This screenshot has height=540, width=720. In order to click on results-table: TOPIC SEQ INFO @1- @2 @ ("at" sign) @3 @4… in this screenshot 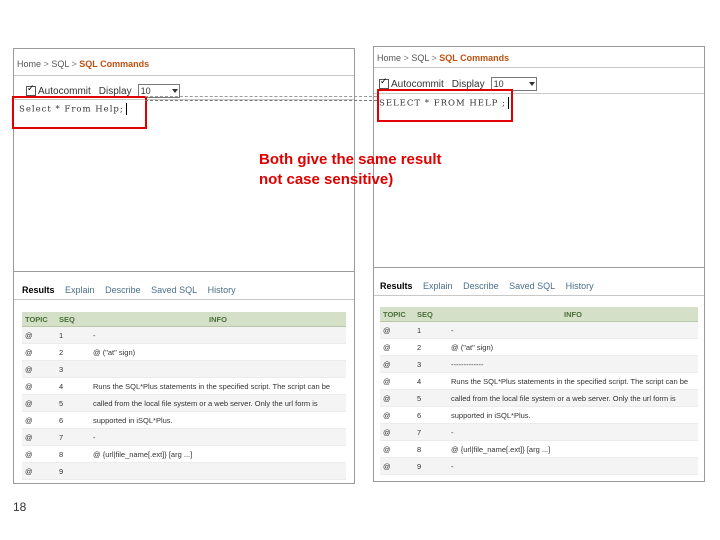, I will do `click(184, 396)`.